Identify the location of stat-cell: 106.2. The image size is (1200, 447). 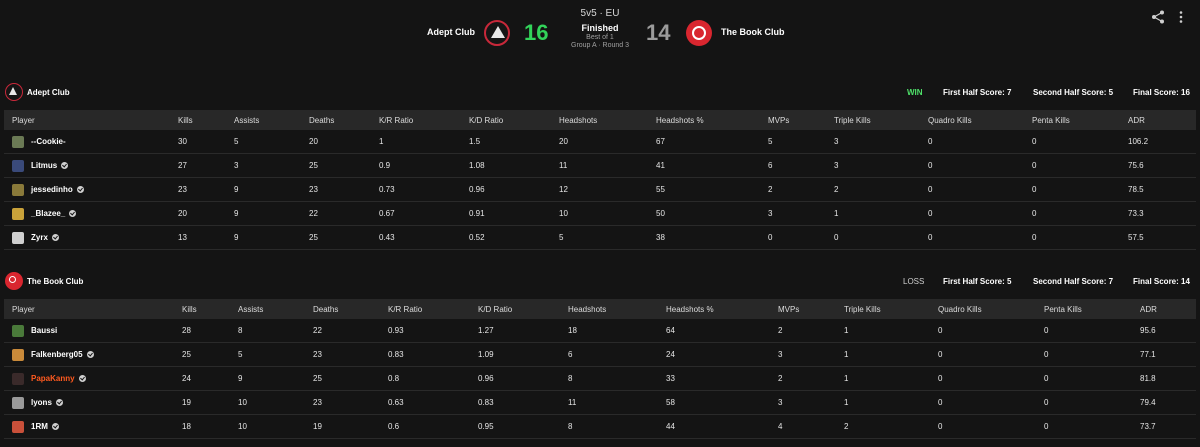
(1162, 142).